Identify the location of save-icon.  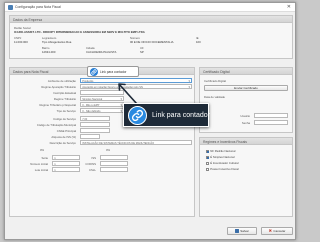
(237, 231).